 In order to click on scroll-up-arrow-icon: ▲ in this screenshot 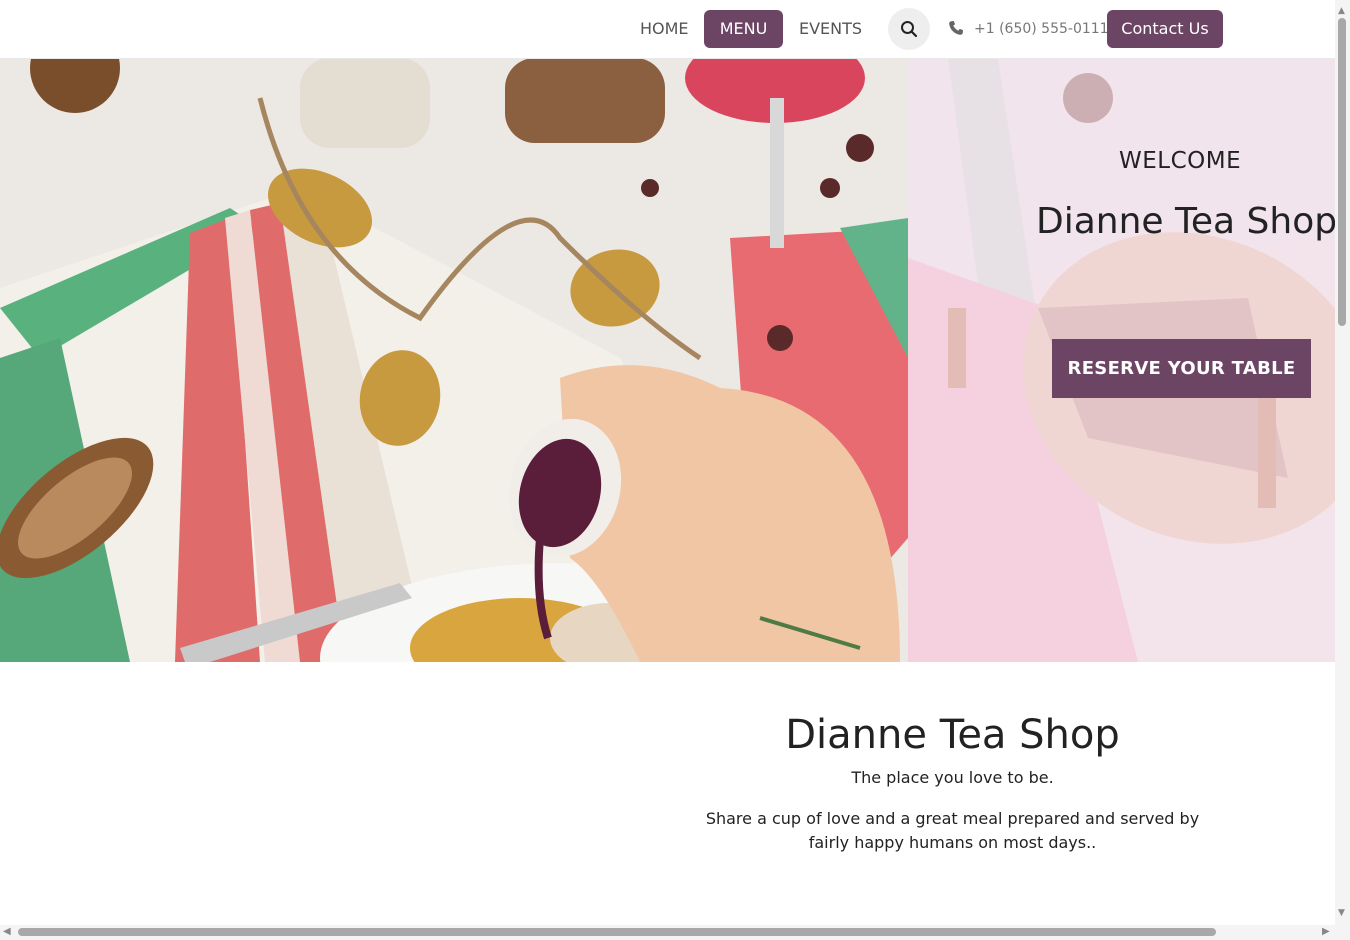, I will do `click(1341, 11)`.